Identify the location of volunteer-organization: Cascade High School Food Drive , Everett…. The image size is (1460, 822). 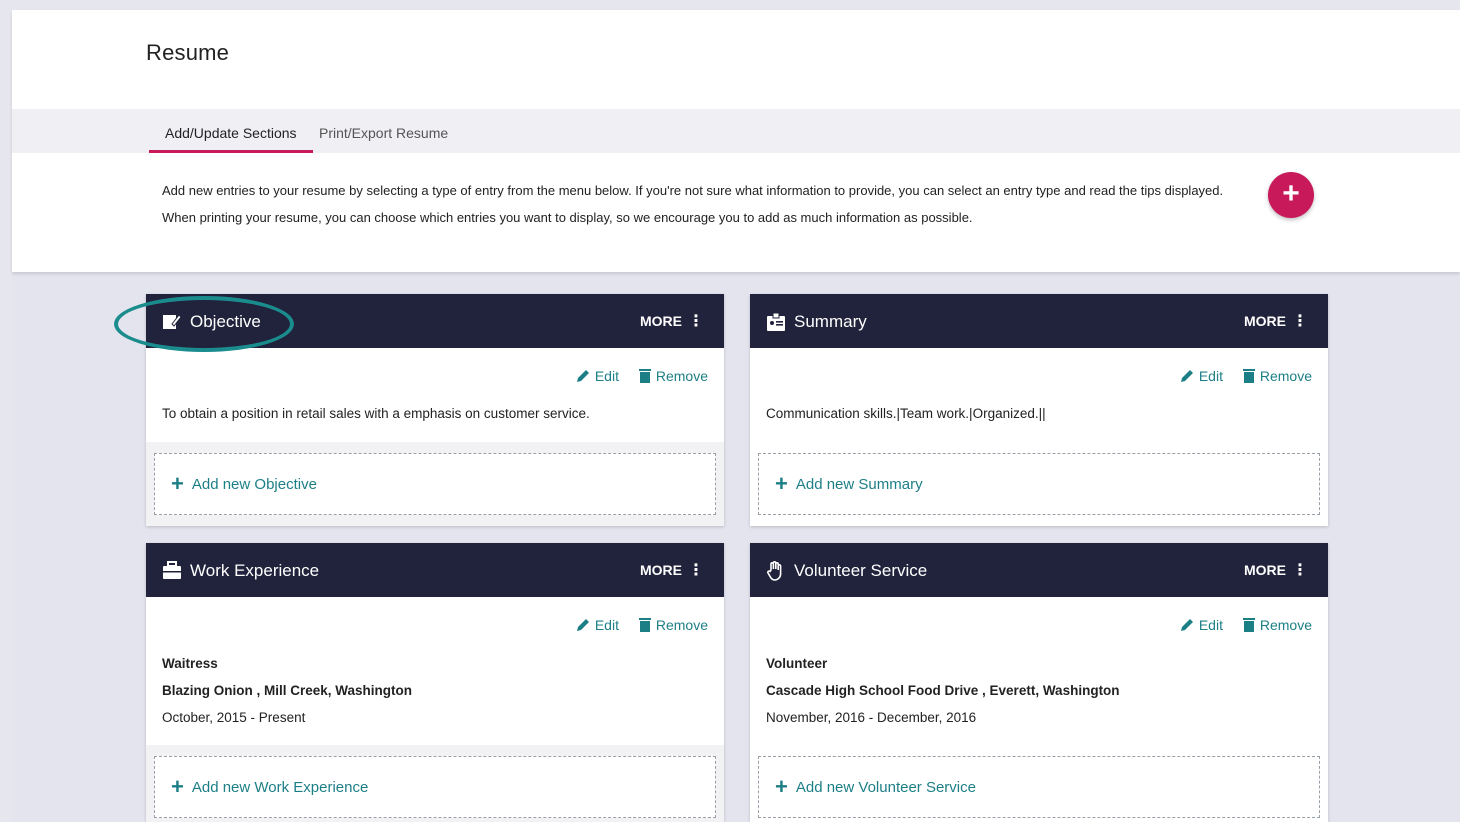
(943, 690).